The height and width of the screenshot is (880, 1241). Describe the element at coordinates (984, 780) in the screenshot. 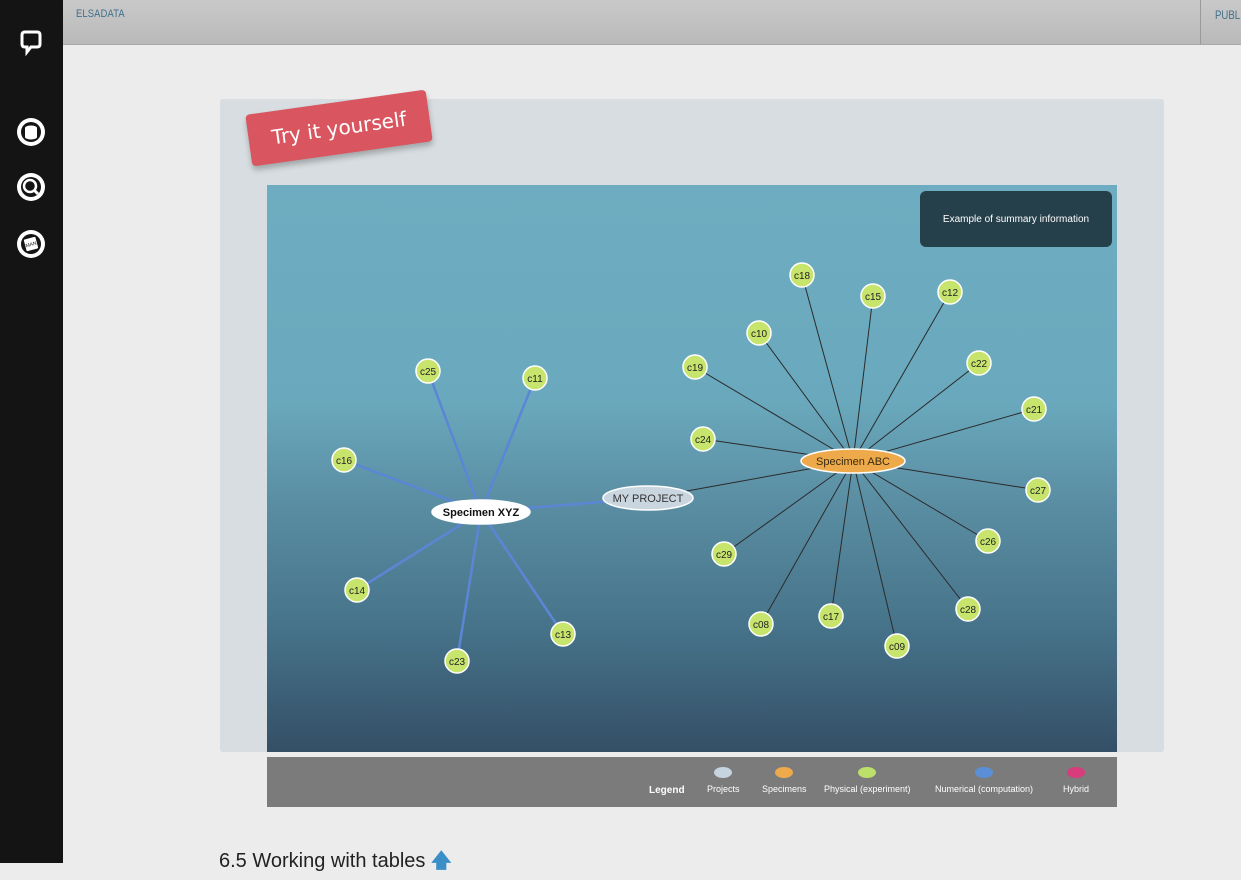

I see `legend-item-numerical: Numerical (computation)` at that location.